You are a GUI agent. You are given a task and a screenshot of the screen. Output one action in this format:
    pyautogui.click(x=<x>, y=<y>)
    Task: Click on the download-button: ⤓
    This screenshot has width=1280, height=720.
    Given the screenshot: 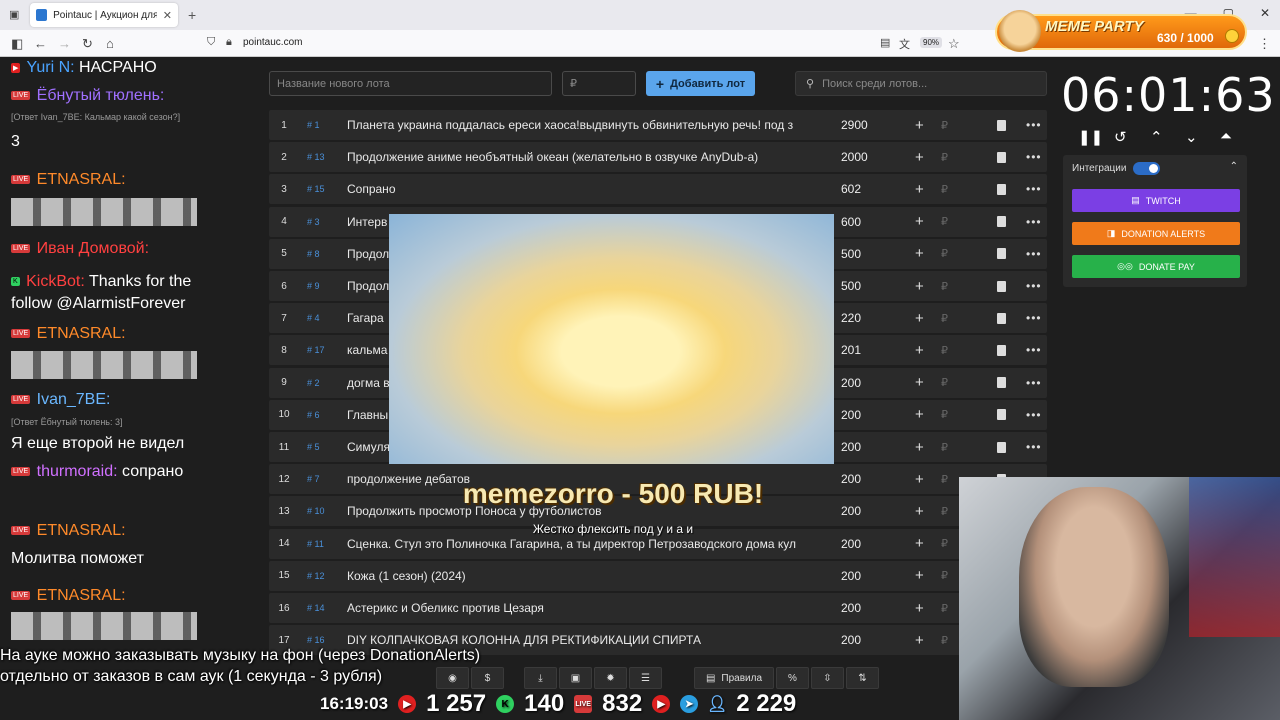 What is the action you would take?
    pyautogui.click(x=540, y=678)
    